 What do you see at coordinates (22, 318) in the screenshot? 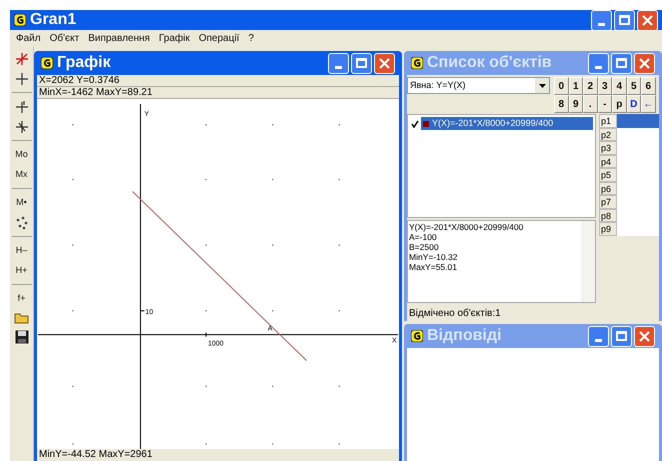
I see `folder-icon` at bounding box center [22, 318].